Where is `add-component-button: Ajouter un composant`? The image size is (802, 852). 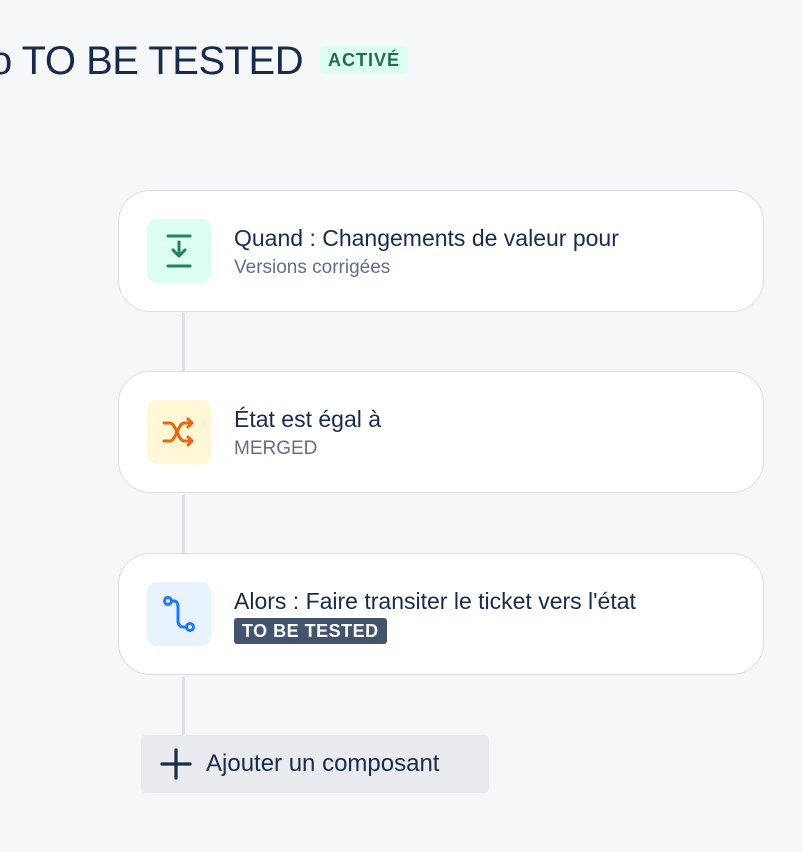
add-component-button: Ajouter un composant is located at coordinates (315, 764).